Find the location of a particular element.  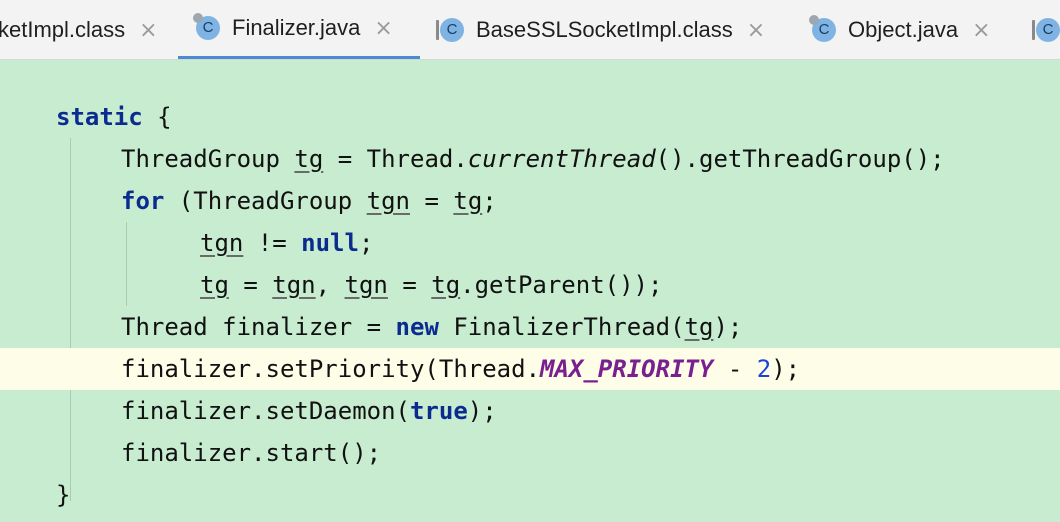

code-line-5: tg = tgn, tgn = tg.getParent()); is located at coordinates (530, 285).